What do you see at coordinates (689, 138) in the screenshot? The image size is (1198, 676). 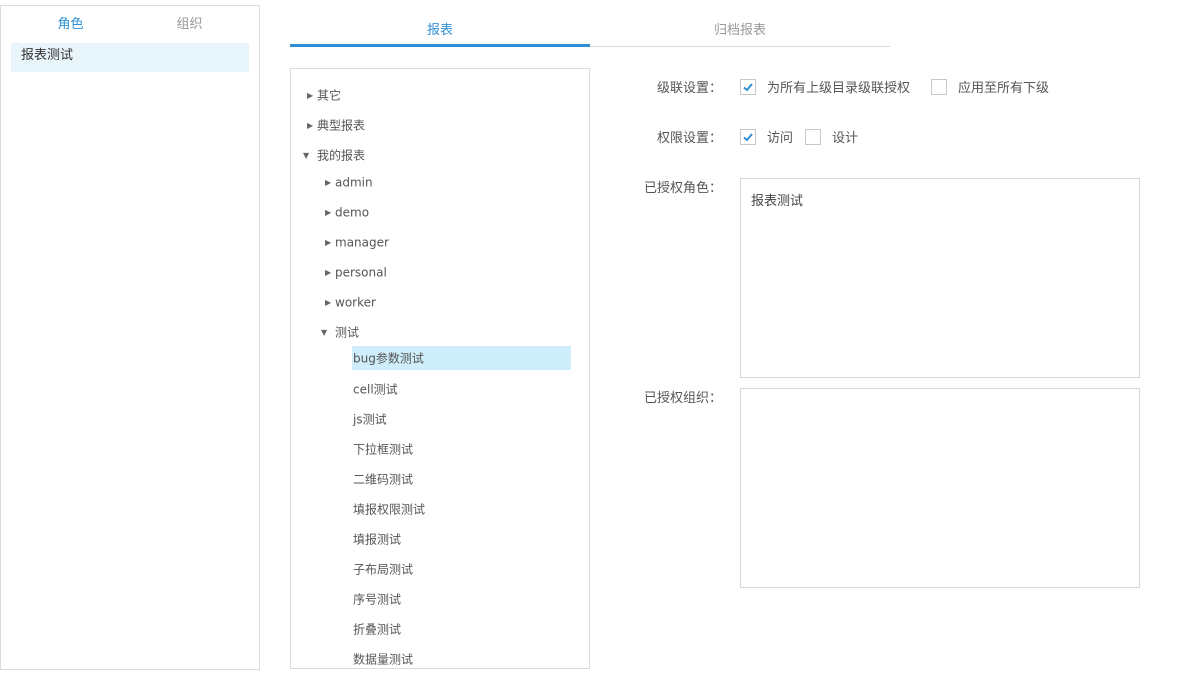 I see `permission-settings-label: 权限设置：` at bounding box center [689, 138].